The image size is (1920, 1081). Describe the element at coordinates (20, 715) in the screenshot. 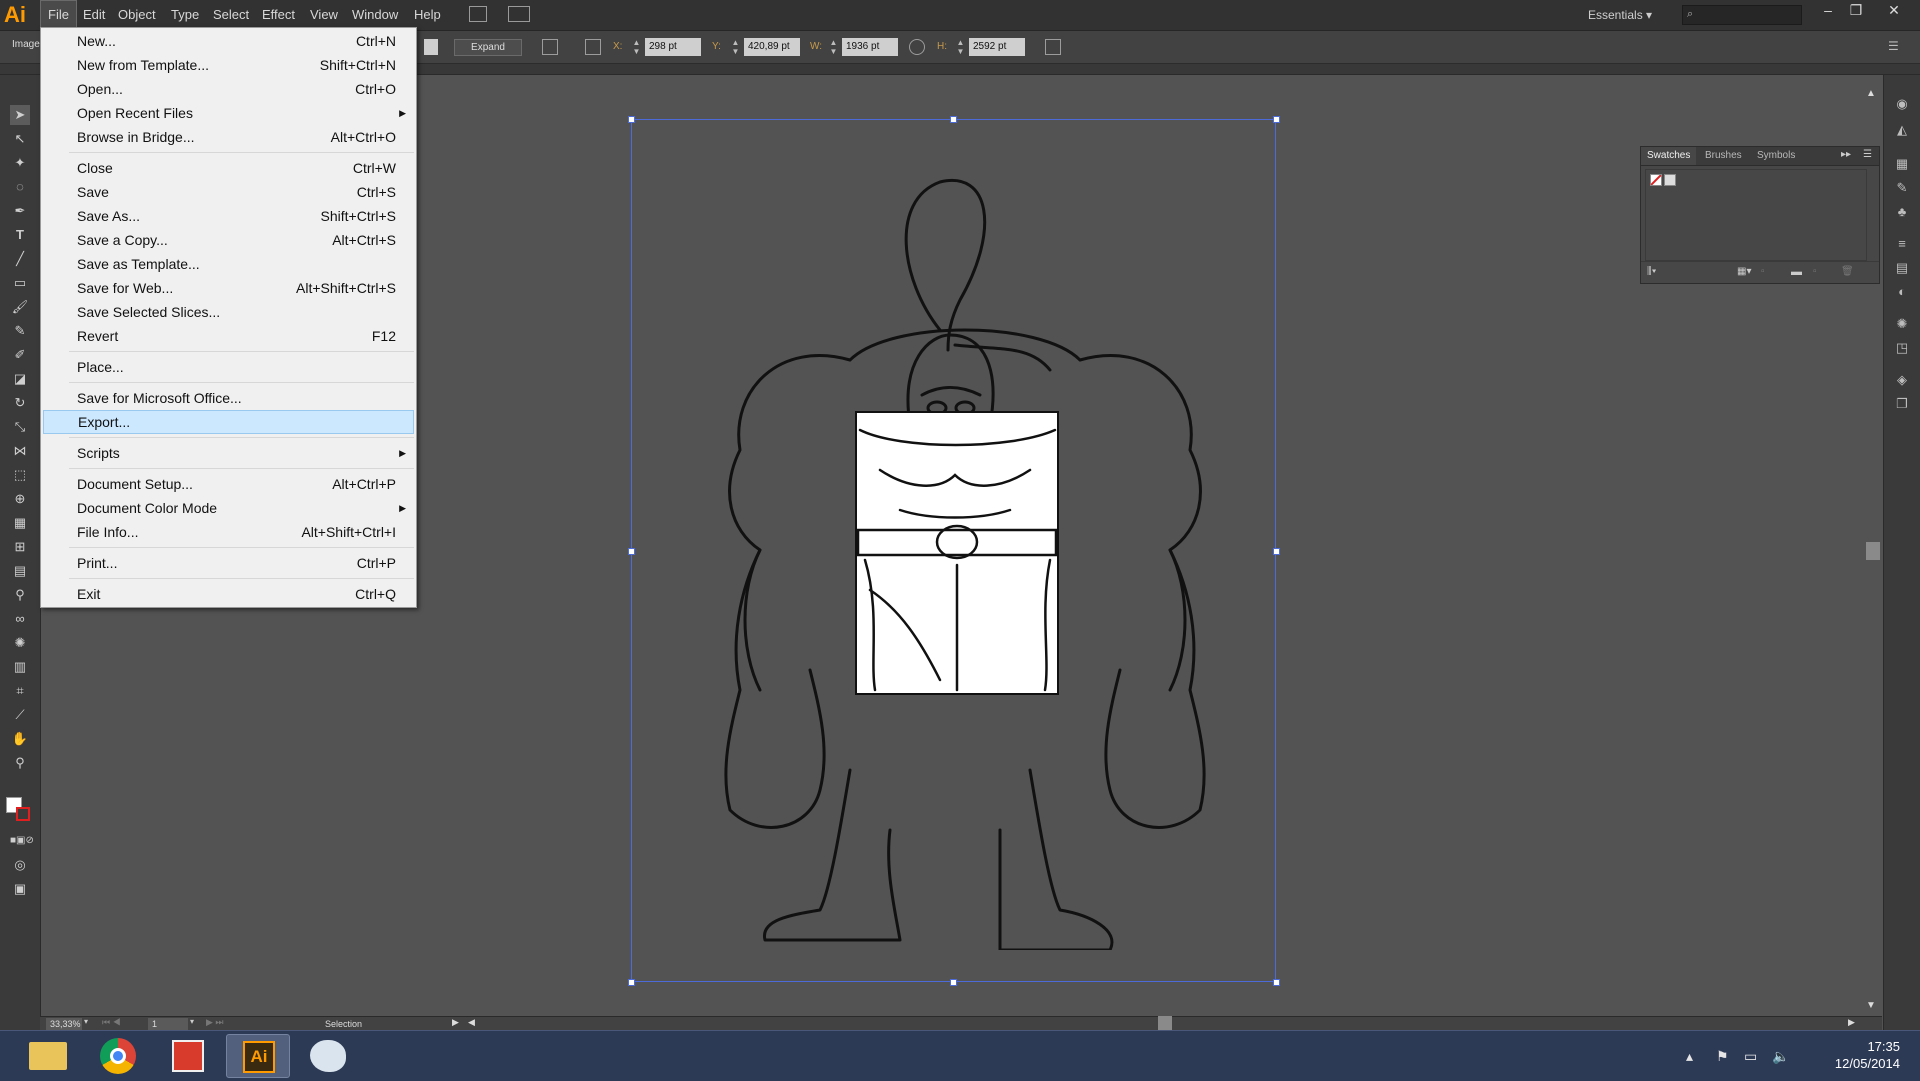

I see `slice-tool-icon: ⟋` at that location.